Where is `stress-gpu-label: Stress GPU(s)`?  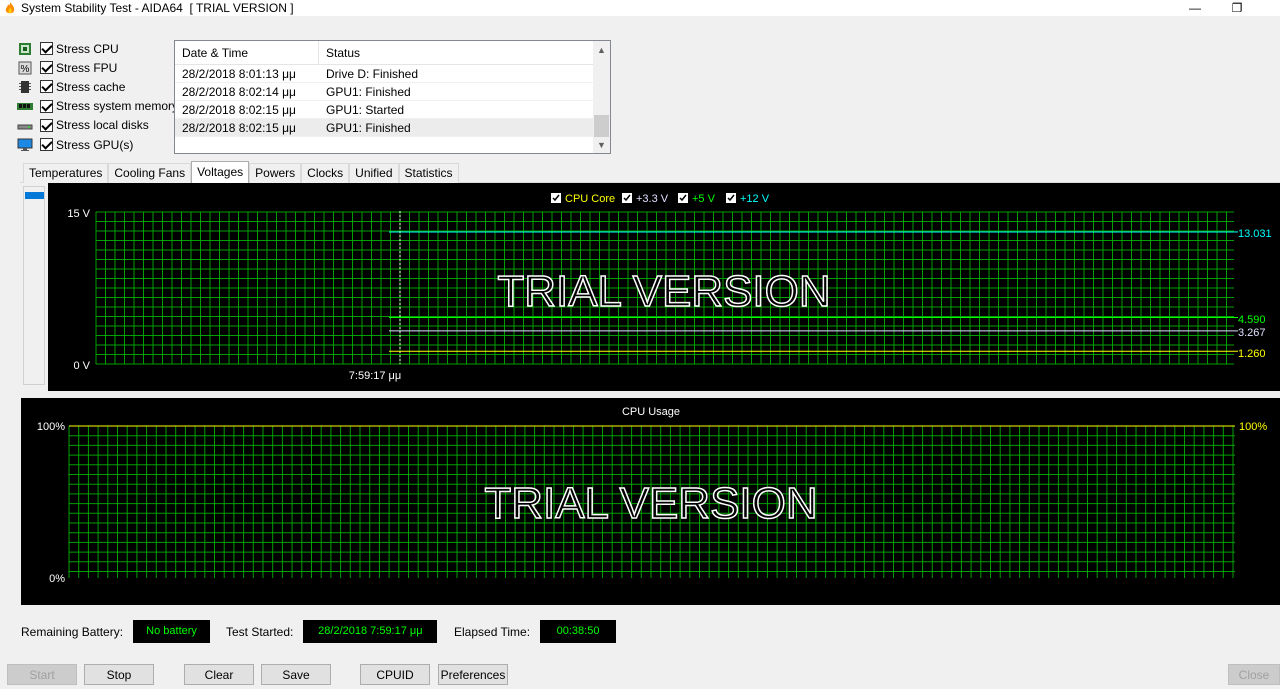 stress-gpu-label: Stress GPU(s) is located at coordinates (95, 144).